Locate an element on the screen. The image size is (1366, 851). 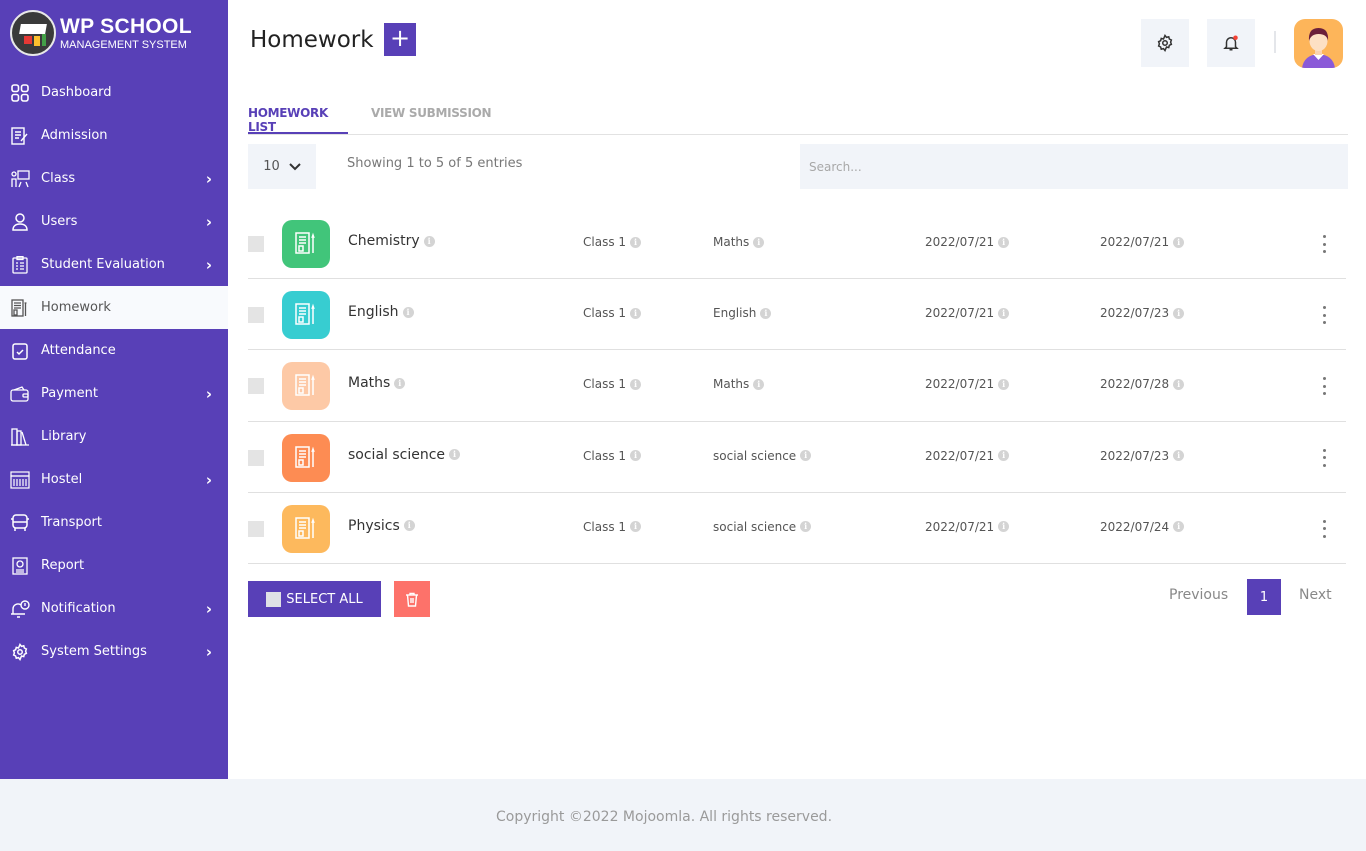
sidebar-item-homework: Homework is located at coordinates (114, 307).